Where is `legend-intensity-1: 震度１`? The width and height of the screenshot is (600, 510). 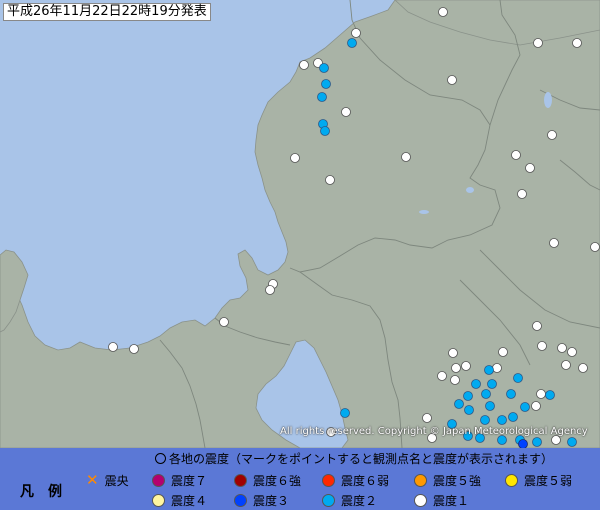 legend-intensity-1: 震度１ is located at coordinates (441, 500).